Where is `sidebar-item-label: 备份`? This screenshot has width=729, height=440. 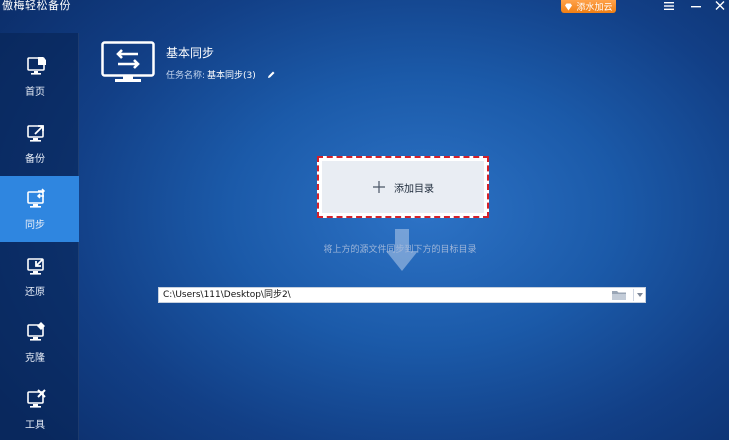
sidebar-item-label: 备份 is located at coordinates (35, 159).